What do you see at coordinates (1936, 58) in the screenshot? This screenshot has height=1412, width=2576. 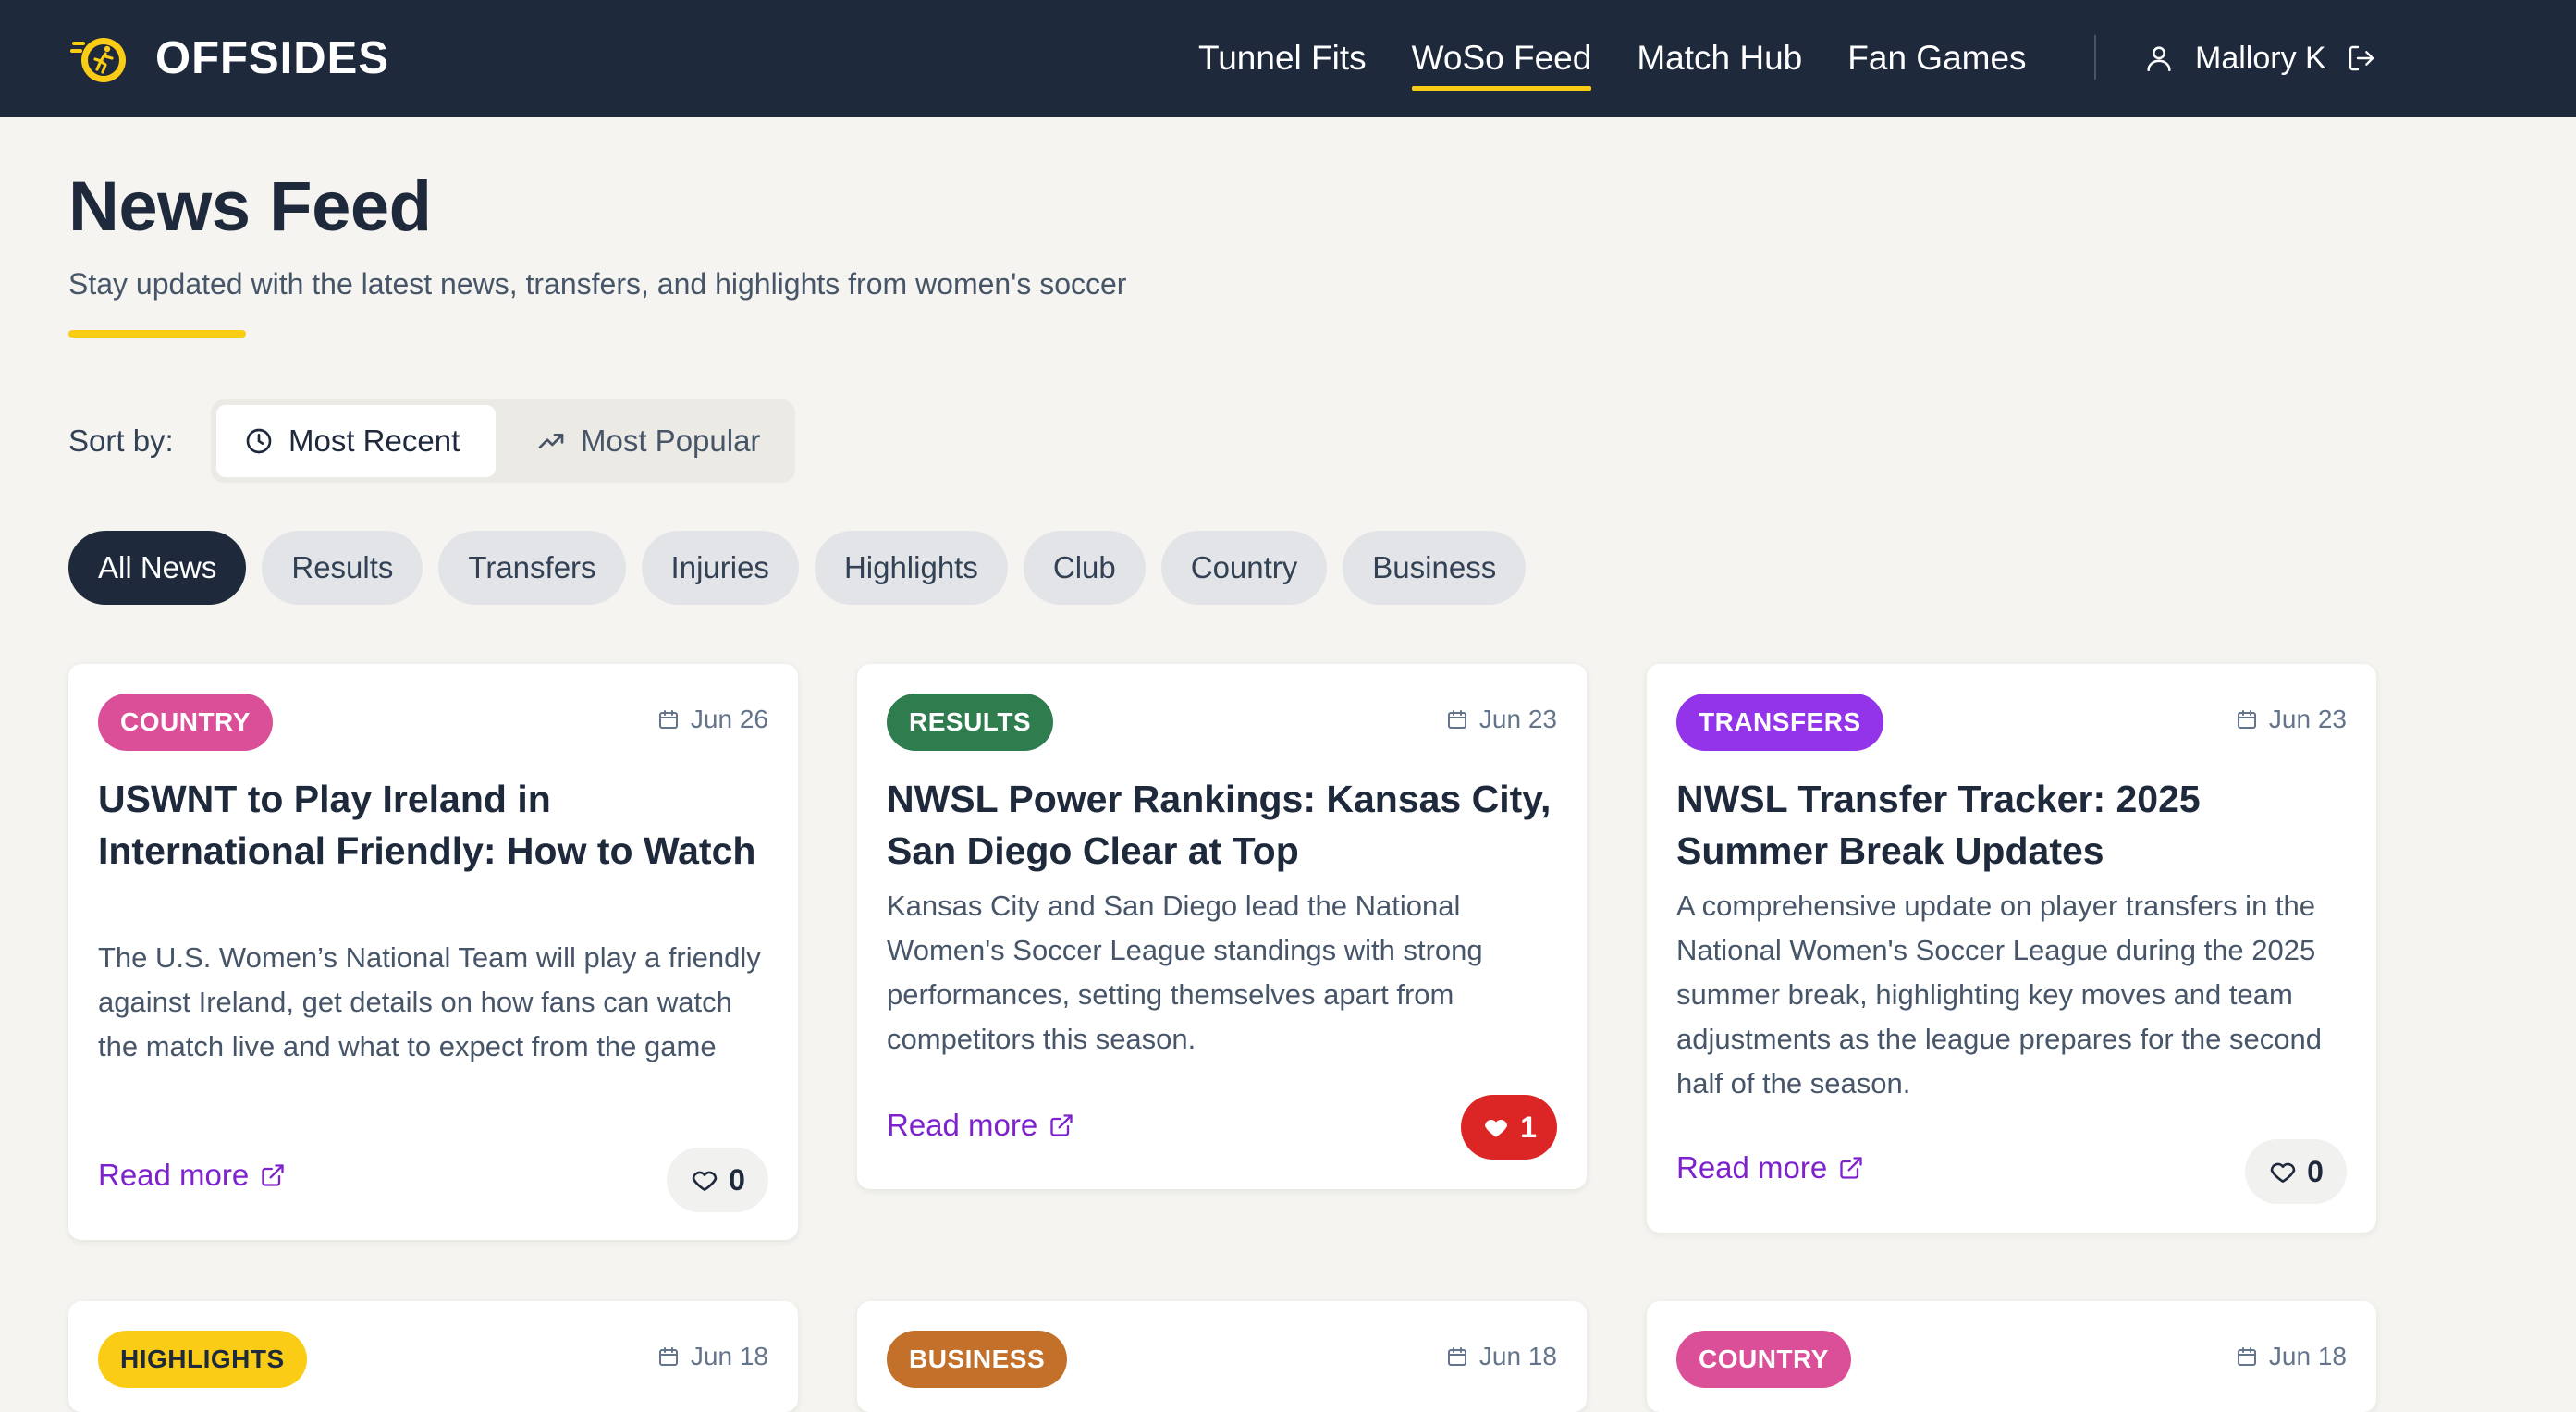 I see `nav-fan-games: Fan Games` at bounding box center [1936, 58].